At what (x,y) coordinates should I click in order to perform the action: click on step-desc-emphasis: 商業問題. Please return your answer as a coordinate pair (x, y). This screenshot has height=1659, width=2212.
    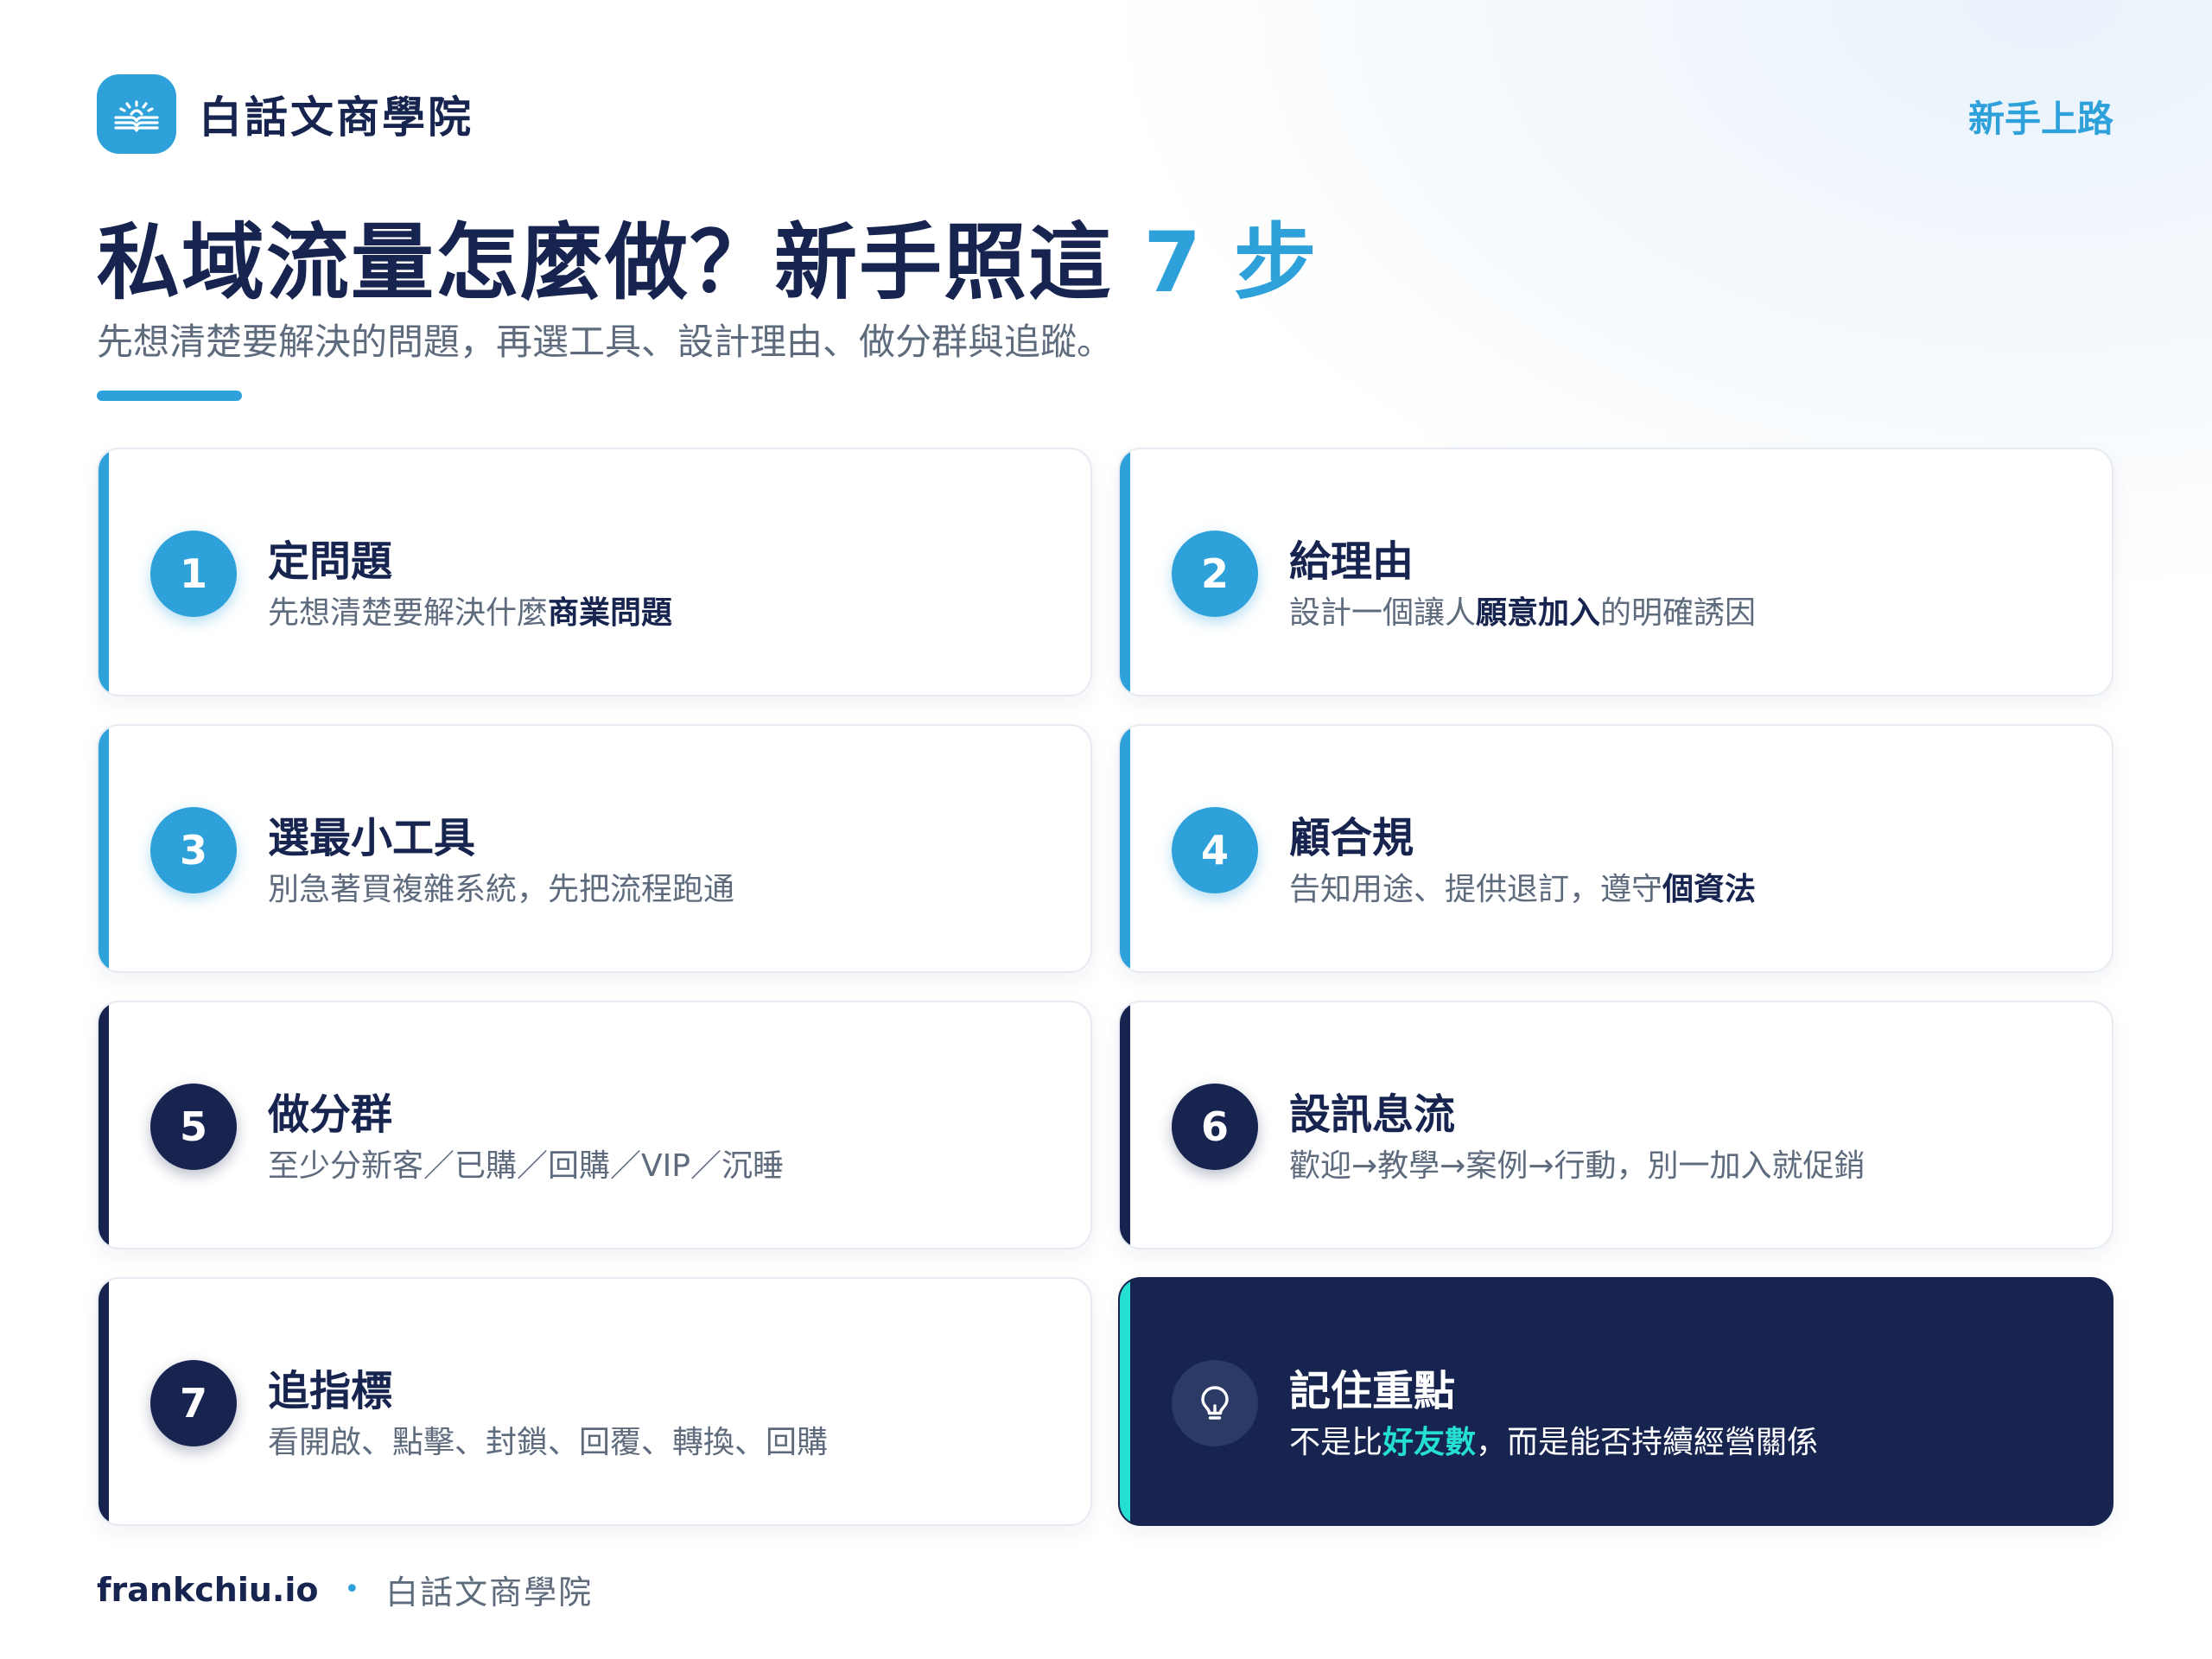
    Looking at the image, I should click on (610, 613).